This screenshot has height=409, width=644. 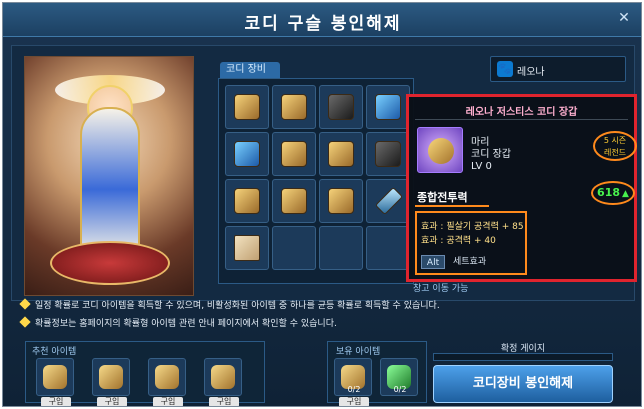 What do you see at coordinates (615, 146) in the screenshot?
I see `season-badge: 5 시즌 레전드` at bounding box center [615, 146].